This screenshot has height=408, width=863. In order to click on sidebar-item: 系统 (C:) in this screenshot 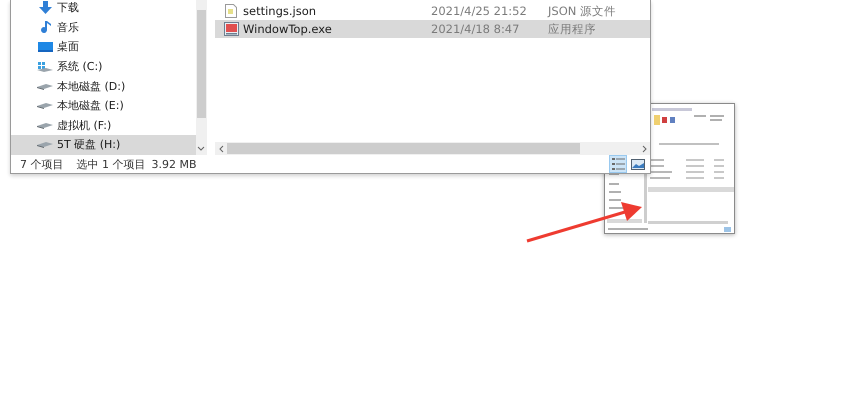, I will do `click(103, 66)`.